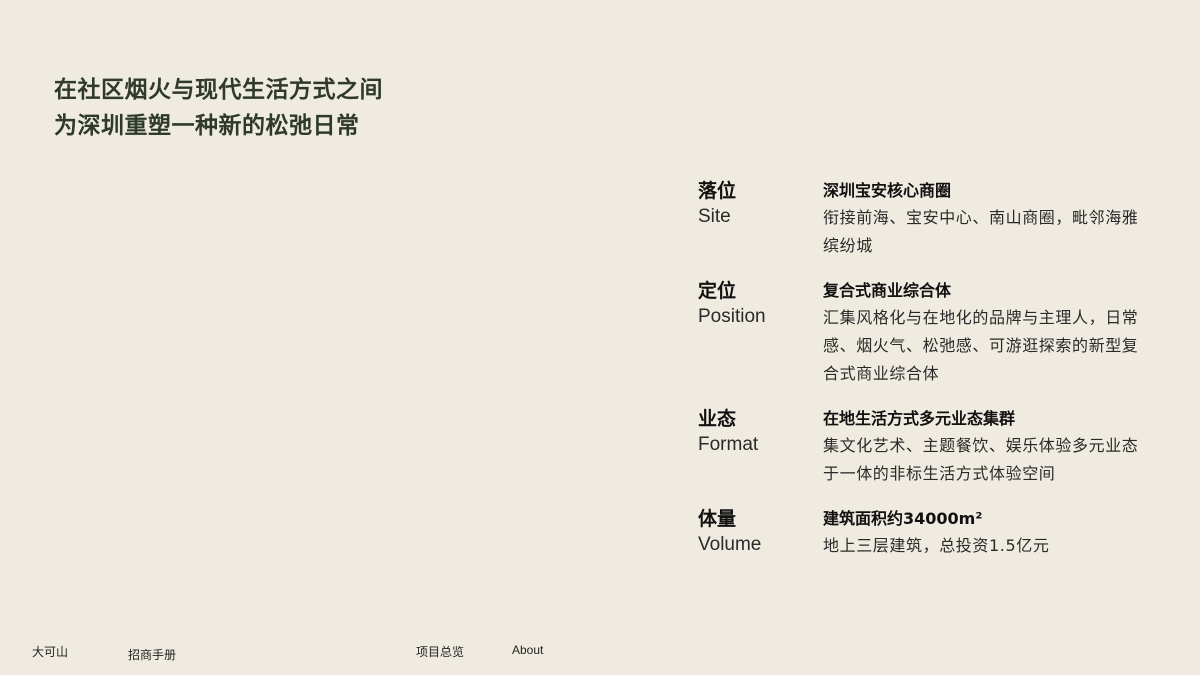  What do you see at coordinates (732, 316) in the screenshot?
I see `label-en: Position` at bounding box center [732, 316].